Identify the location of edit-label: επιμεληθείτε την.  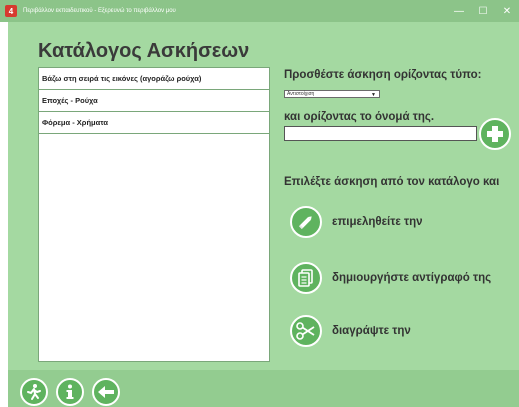
(377, 222).